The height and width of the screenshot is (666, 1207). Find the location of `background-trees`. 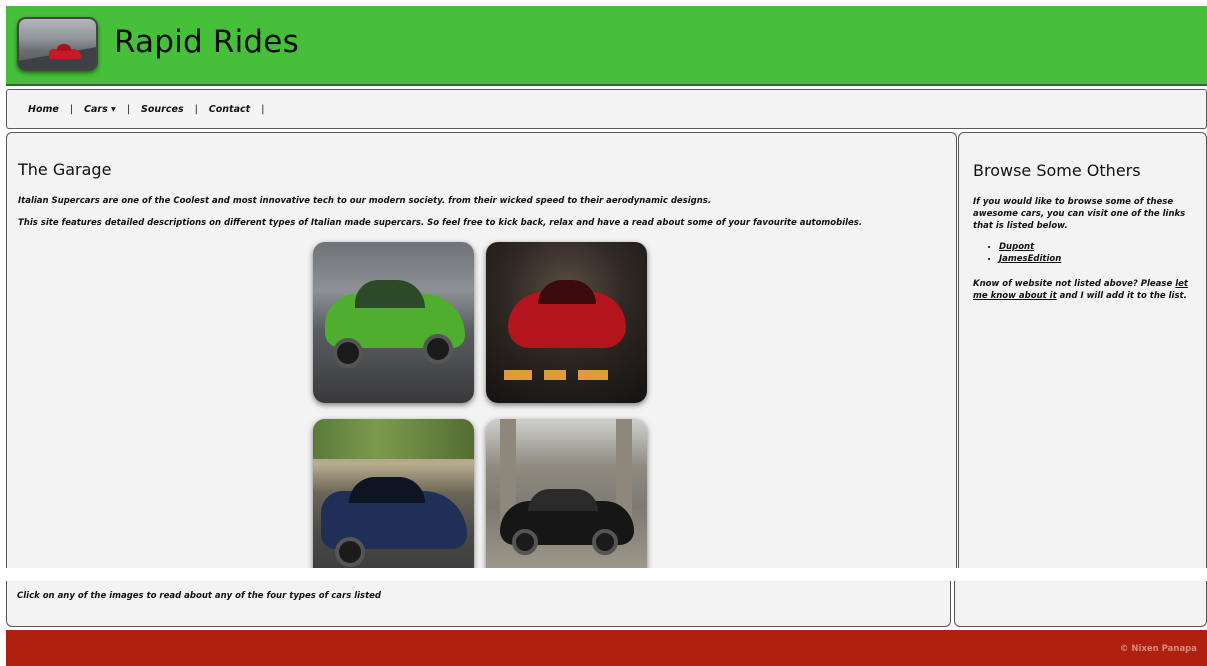

background-trees is located at coordinates (393, 439).